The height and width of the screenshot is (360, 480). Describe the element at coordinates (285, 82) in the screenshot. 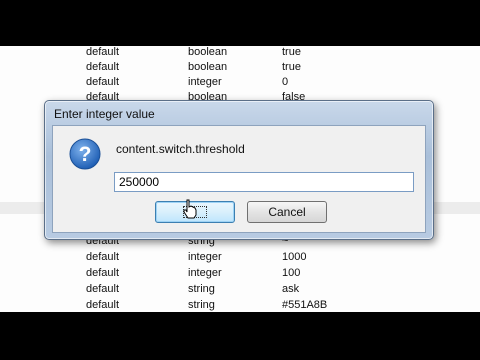

I see `pref-value: 0` at that location.